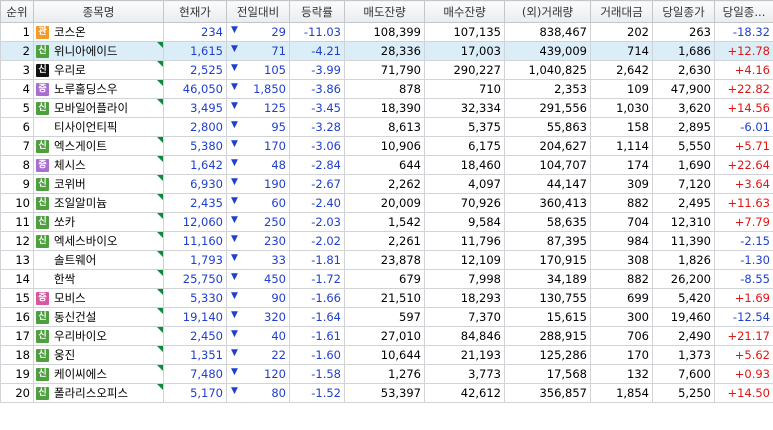 Image resolution: width=773 pixels, height=430 pixels. I want to click on col-header-change: 전일대비, so click(258, 11).